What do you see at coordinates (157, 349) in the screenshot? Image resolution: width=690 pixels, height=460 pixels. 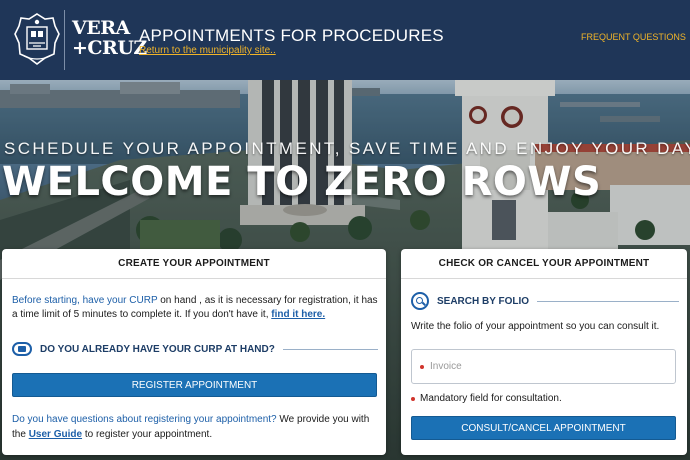 I see `curp-question-label: DO YOU ALREADY HAVE YOUR CURP AT HAND?` at bounding box center [157, 349].